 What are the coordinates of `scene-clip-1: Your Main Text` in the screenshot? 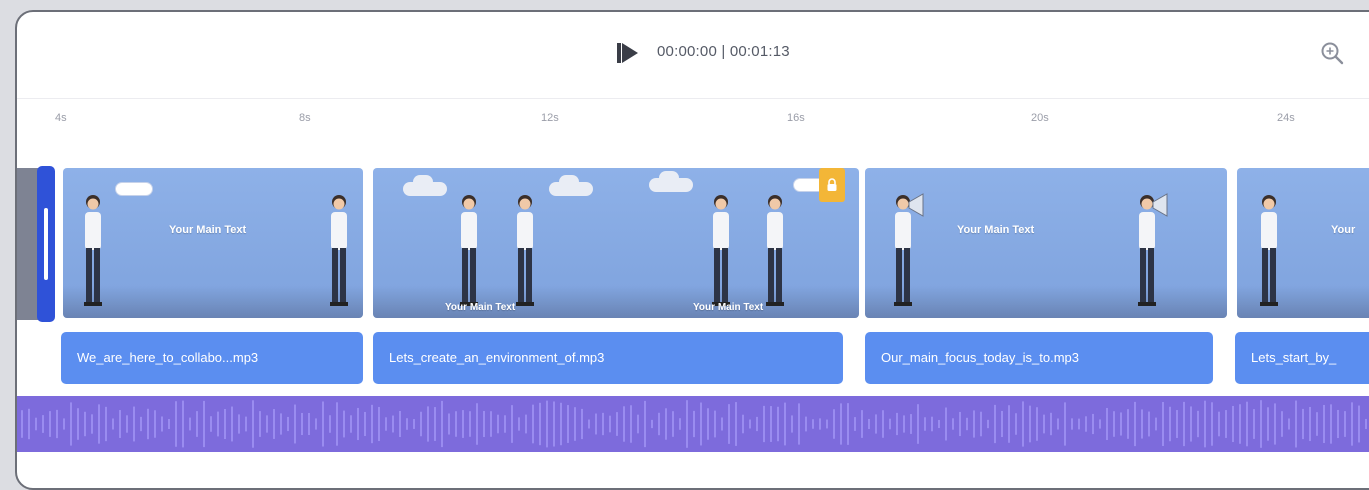 It's located at (213, 243).